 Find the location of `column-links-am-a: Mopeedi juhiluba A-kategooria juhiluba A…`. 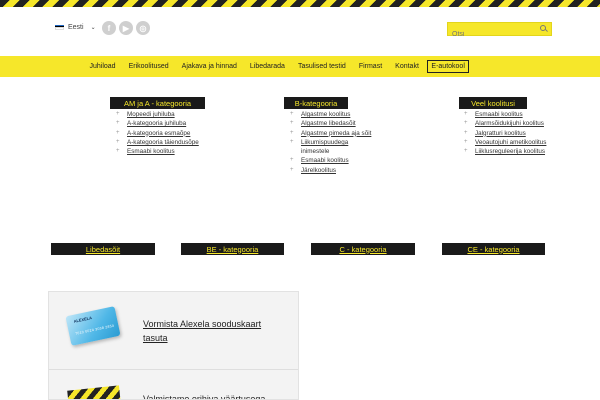

column-links-am-a: Mopeedi juhiluba A-kategooria juhiluba A… is located at coordinates (157, 133).